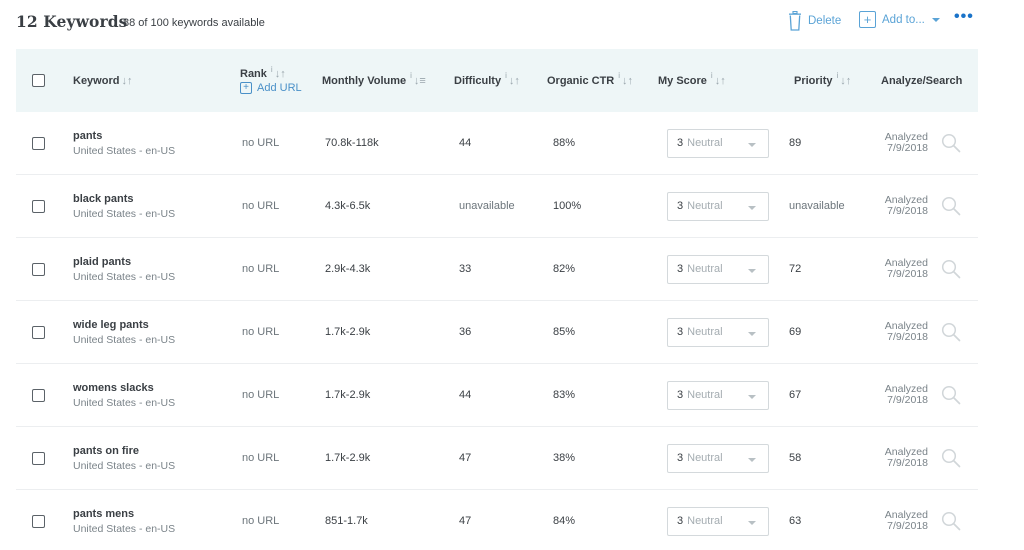  I want to click on header-monthly-volume: Monthly Volume i ↓≡, so click(374, 80).